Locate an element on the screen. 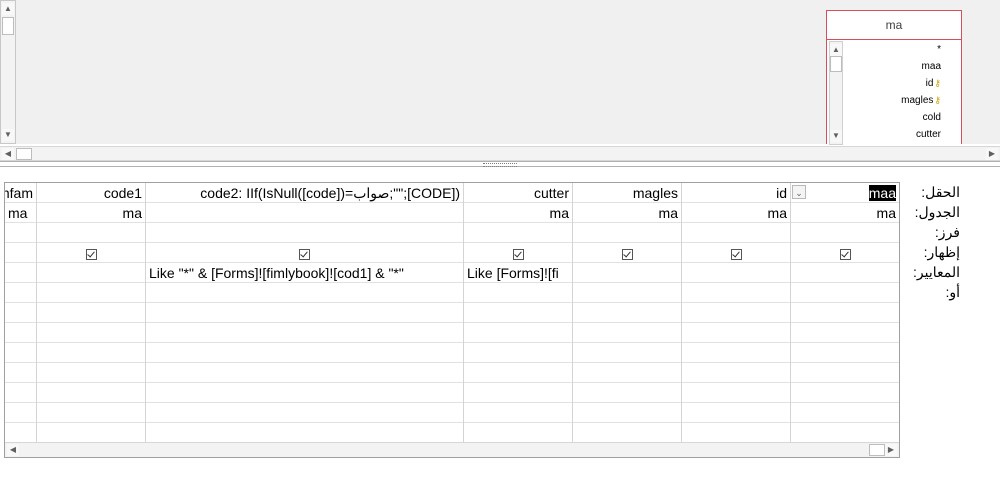 The width and height of the screenshot is (1000, 499). table-field-list: ma ▲ ▼ * maa id⚷ magles⚷ cold cutter is located at coordinates (894, 77).